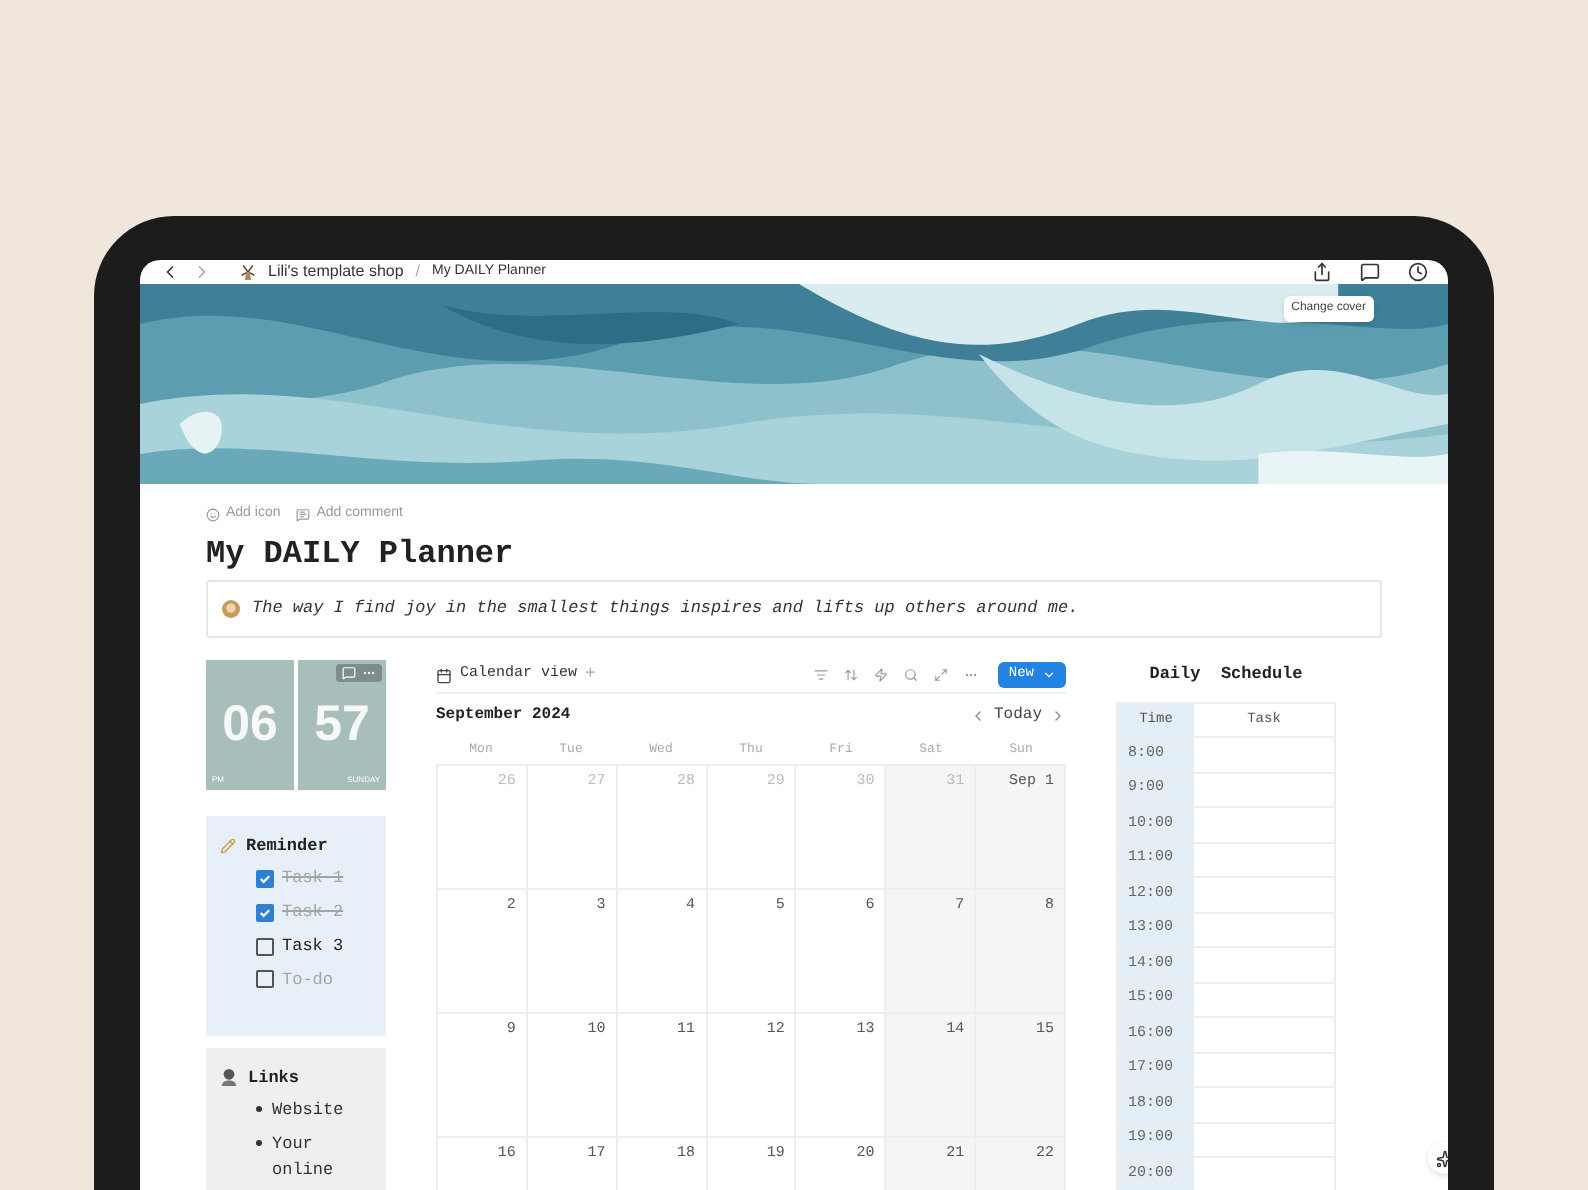 The width and height of the screenshot is (1588, 1190). Describe the element at coordinates (313, 913) in the screenshot. I see `task-label: Task 2` at that location.